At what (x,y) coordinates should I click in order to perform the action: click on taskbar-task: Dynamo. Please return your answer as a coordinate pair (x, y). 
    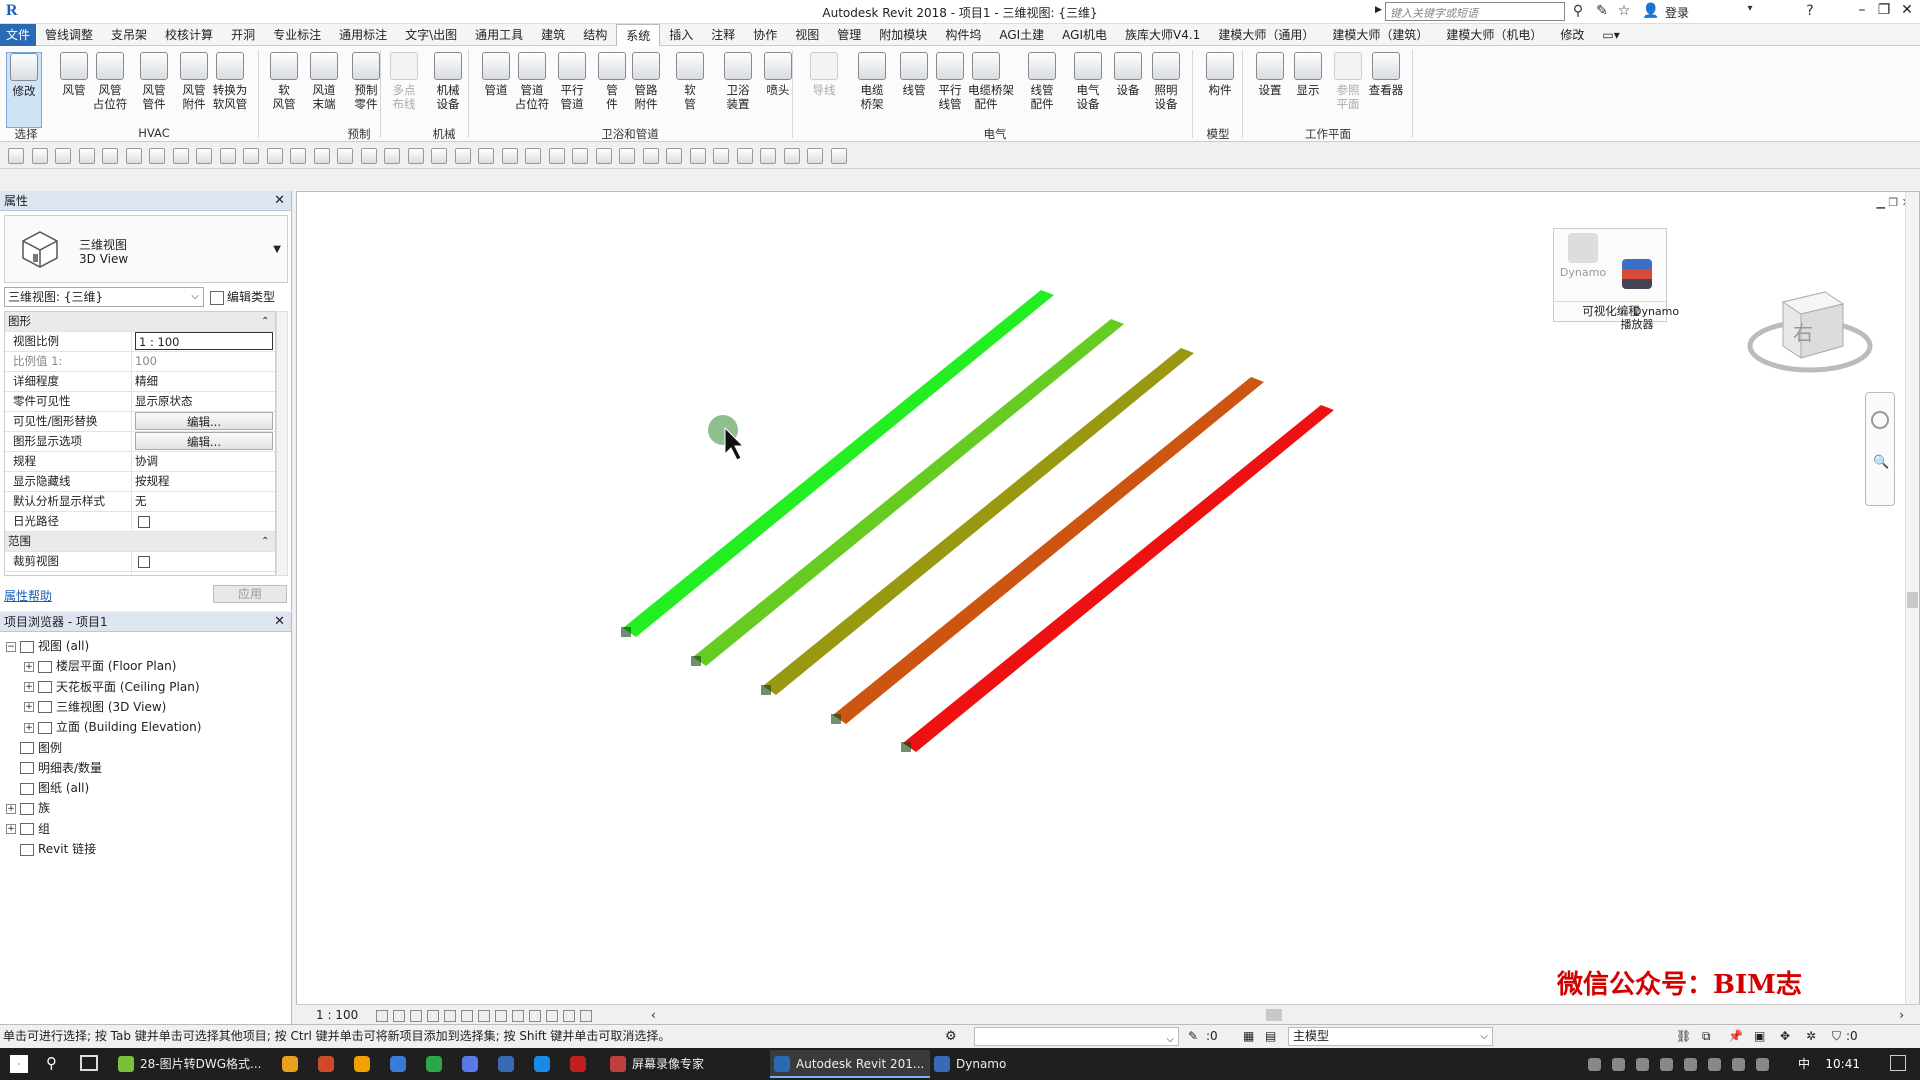
    Looking at the image, I should click on (985, 1064).